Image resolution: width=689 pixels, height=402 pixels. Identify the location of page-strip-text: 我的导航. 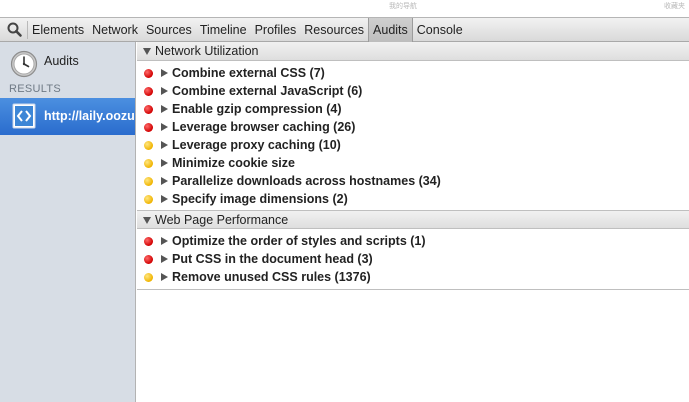
(403, 6).